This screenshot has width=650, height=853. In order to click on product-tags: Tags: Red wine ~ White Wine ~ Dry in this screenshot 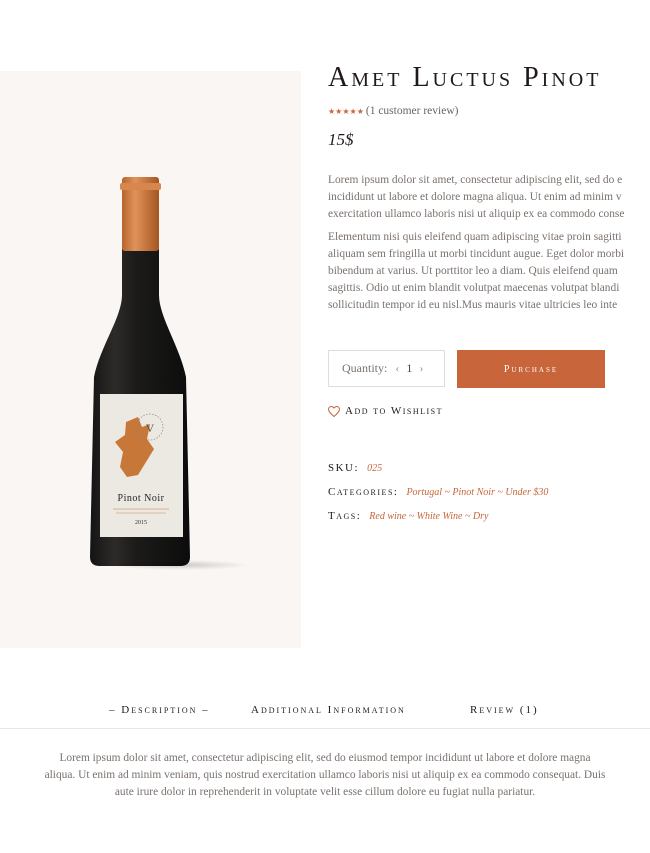, I will do `click(408, 516)`.